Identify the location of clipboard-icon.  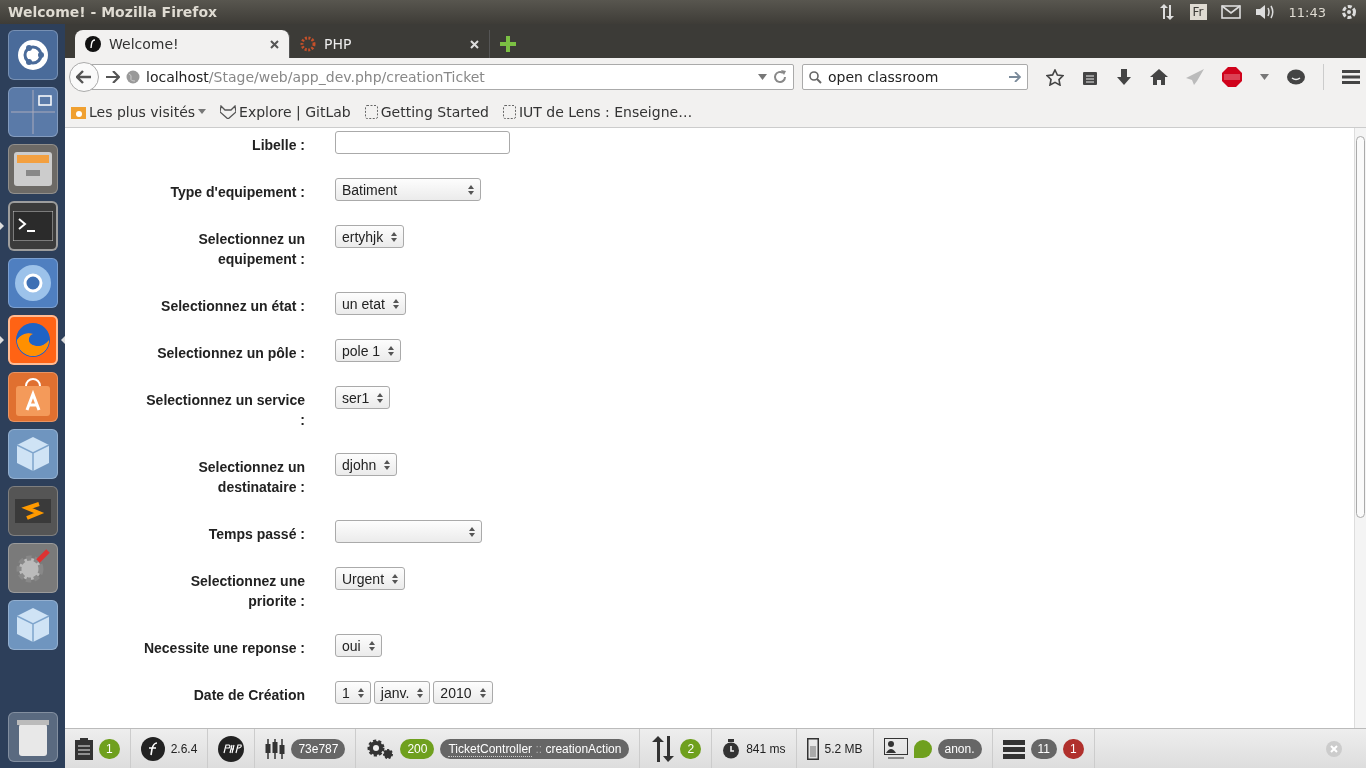
(84, 748).